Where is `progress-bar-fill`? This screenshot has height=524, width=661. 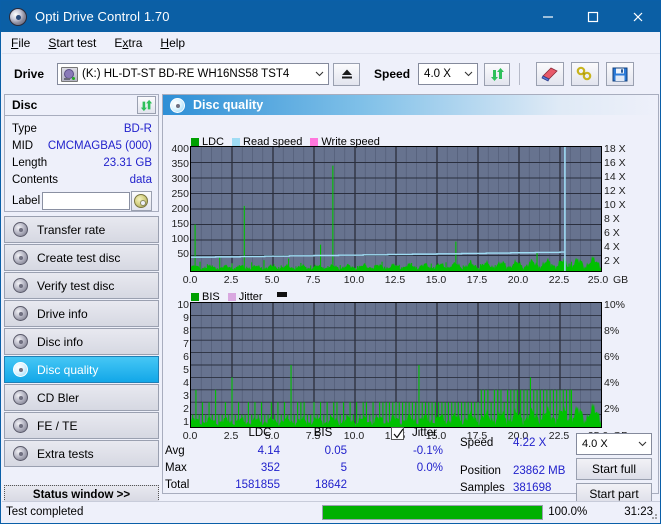
progress-bar-fill is located at coordinates (433, 512).